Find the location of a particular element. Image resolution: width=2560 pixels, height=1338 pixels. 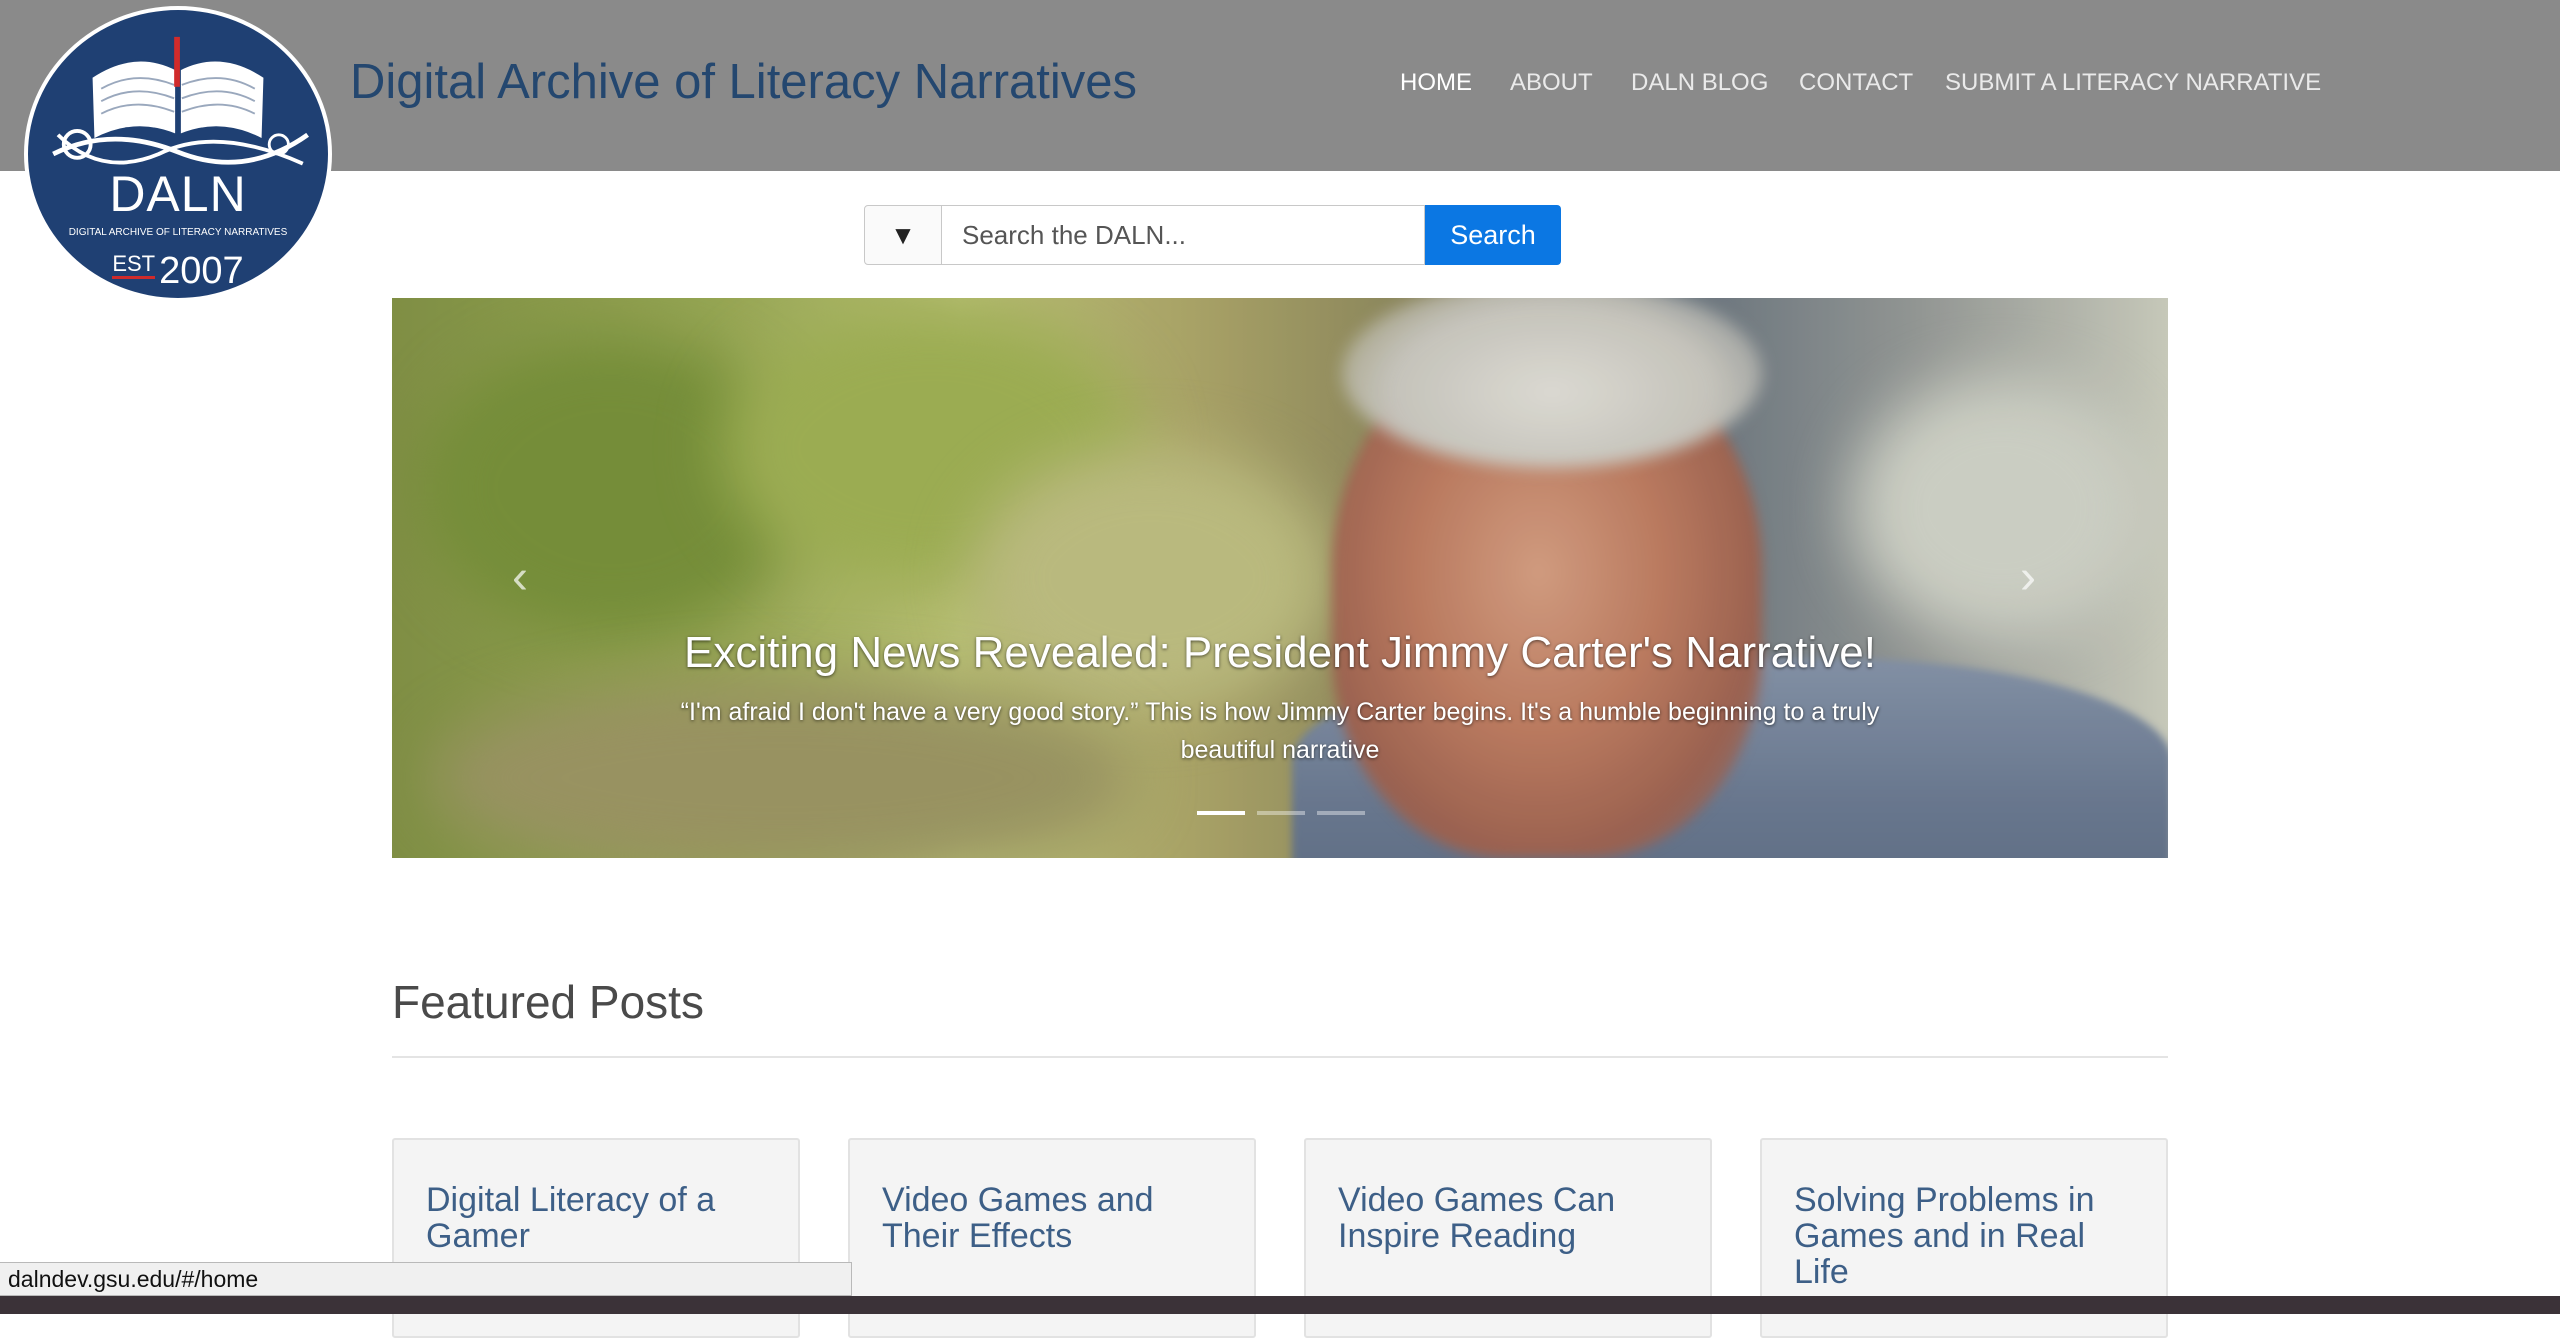

logo-established: EST 2007 is located at coordinates (178, 270).